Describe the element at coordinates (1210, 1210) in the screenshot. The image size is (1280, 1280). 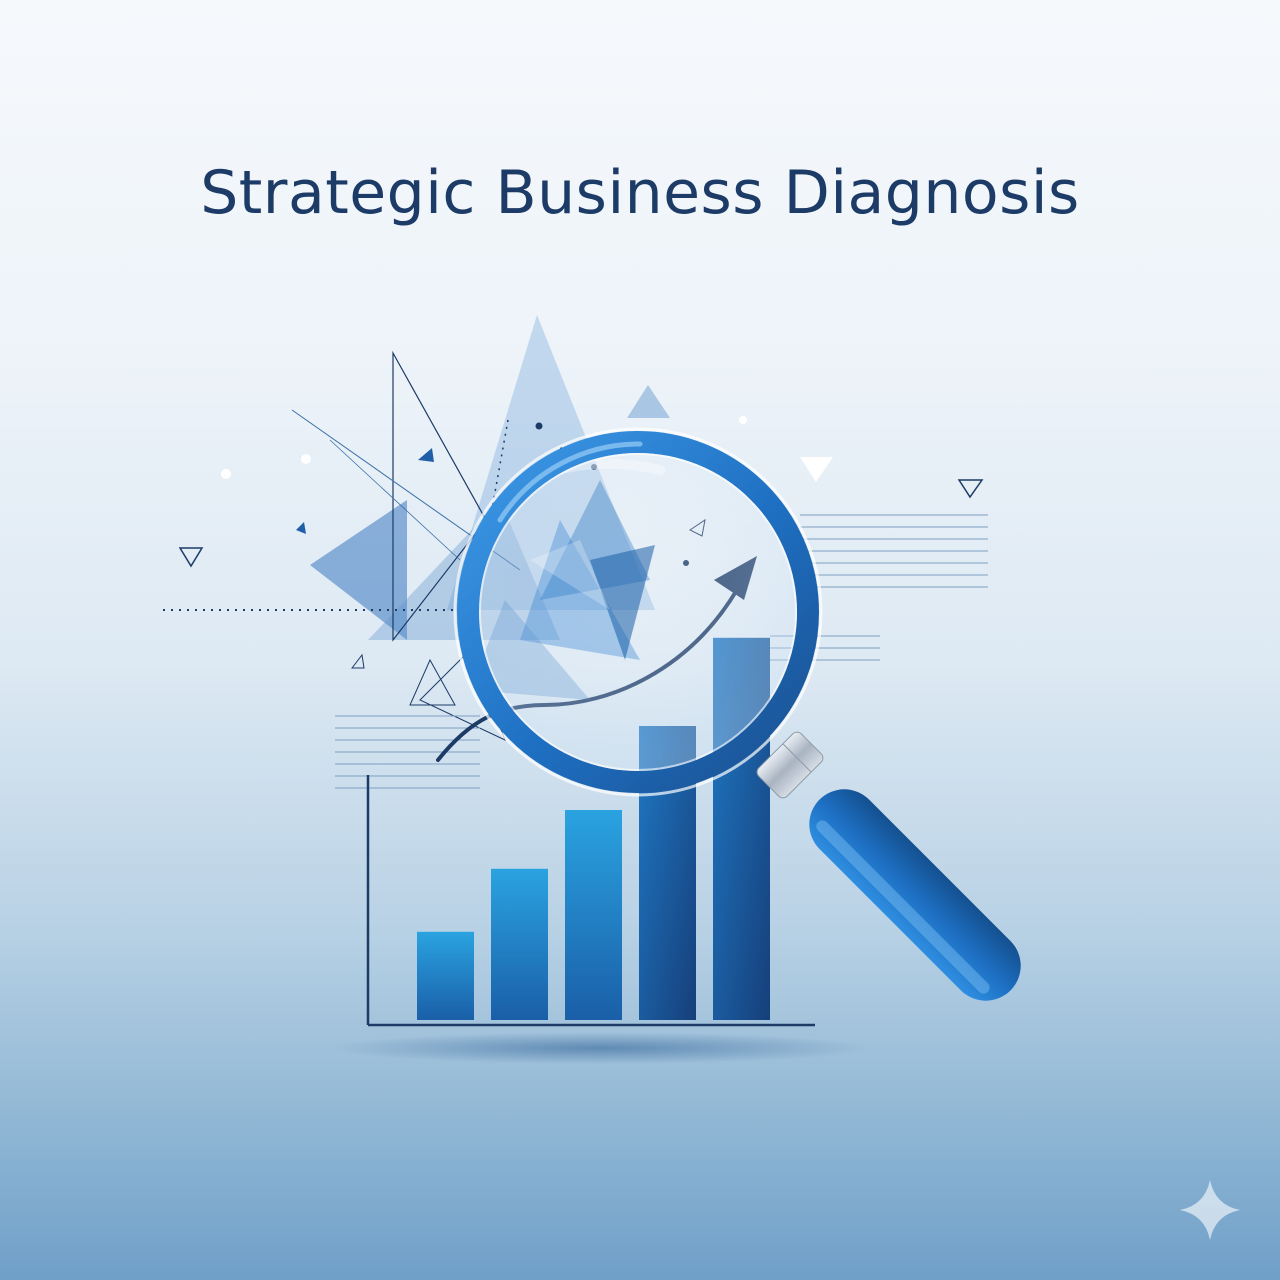
I see `sparkle-icon` at that location.